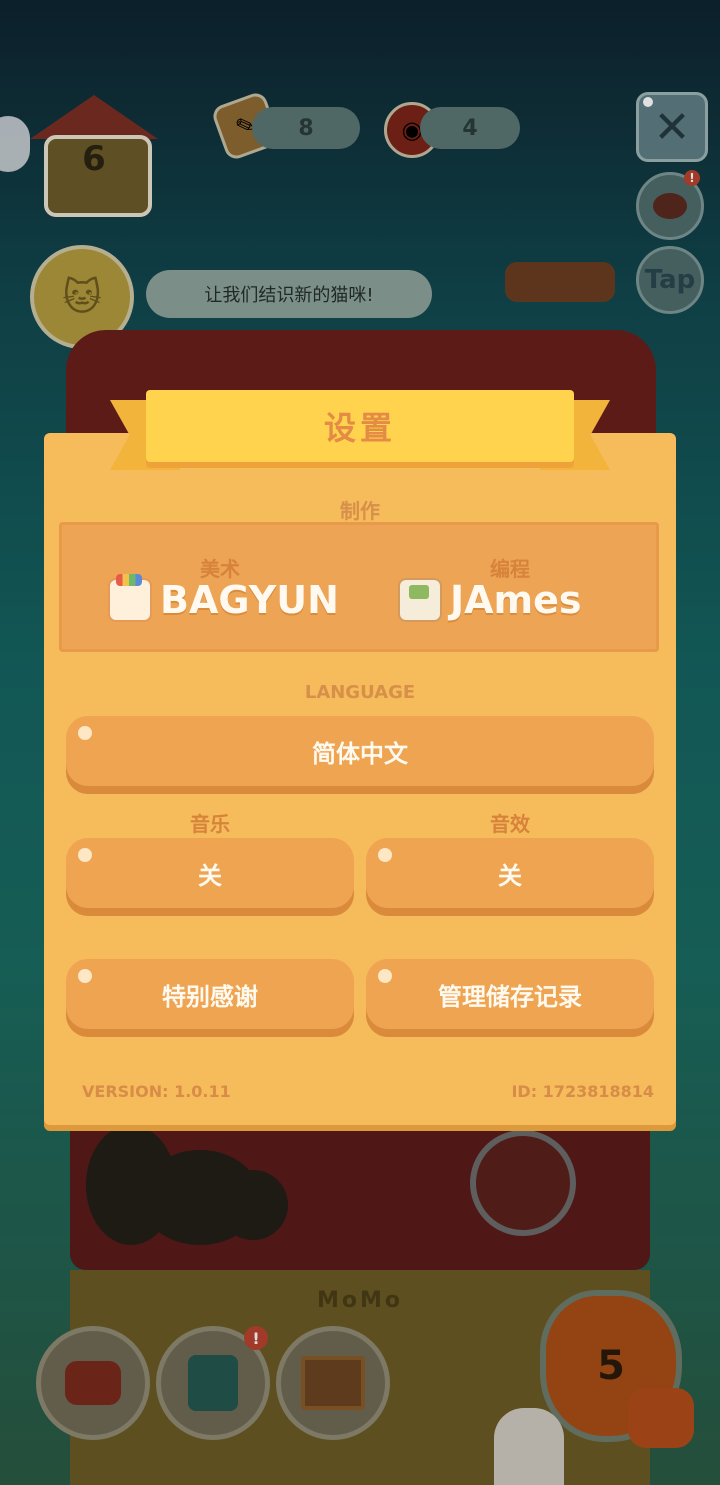 The image size is (720, 1485). Describe the element at coordinates (510, 824) in the screenshot. I see `sfx-heading: 音效` at that location.